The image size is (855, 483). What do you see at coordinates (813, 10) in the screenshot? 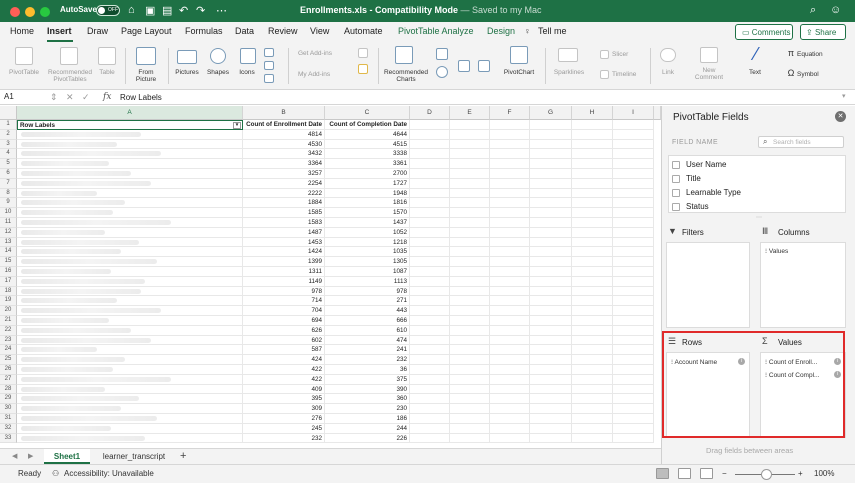
I see `search-icon: ⌕` at bounding box center [813, 10].